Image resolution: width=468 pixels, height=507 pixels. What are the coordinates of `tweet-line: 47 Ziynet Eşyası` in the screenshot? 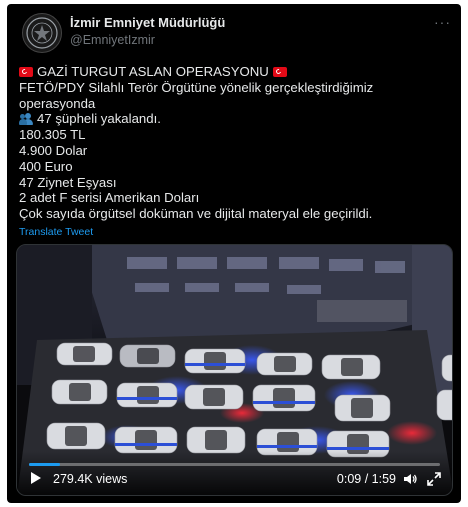 It's located at (68, 182).